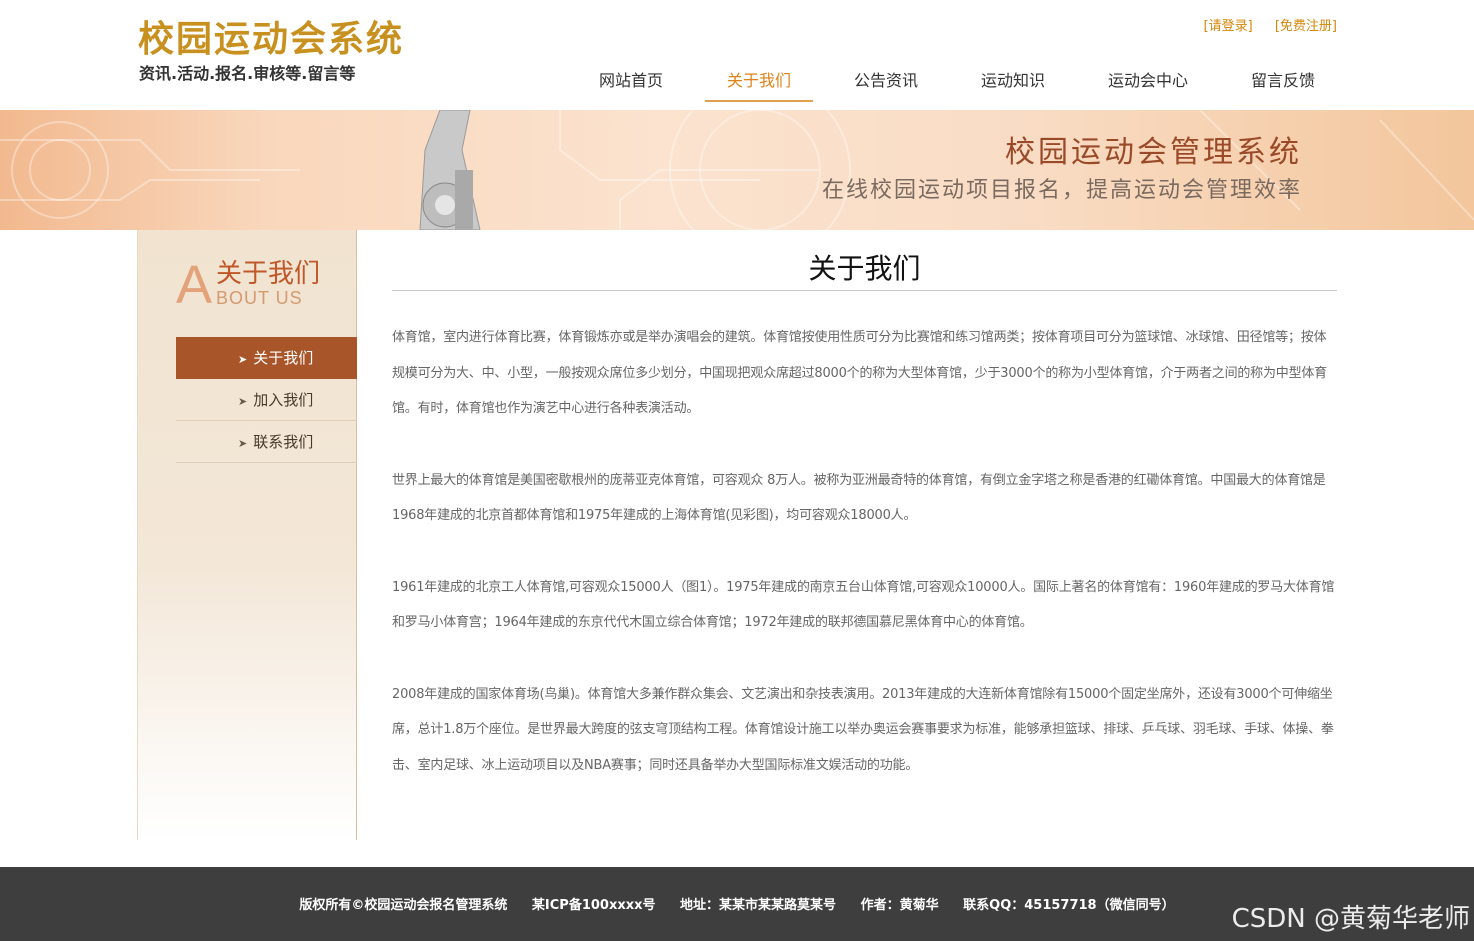 Image resolution: width=1474 pixels, height=941 pixels. Describe the element at coordinates (1261, 24) in the screenshot. I see `account-links: [请登录] [免费注册]` at that location.